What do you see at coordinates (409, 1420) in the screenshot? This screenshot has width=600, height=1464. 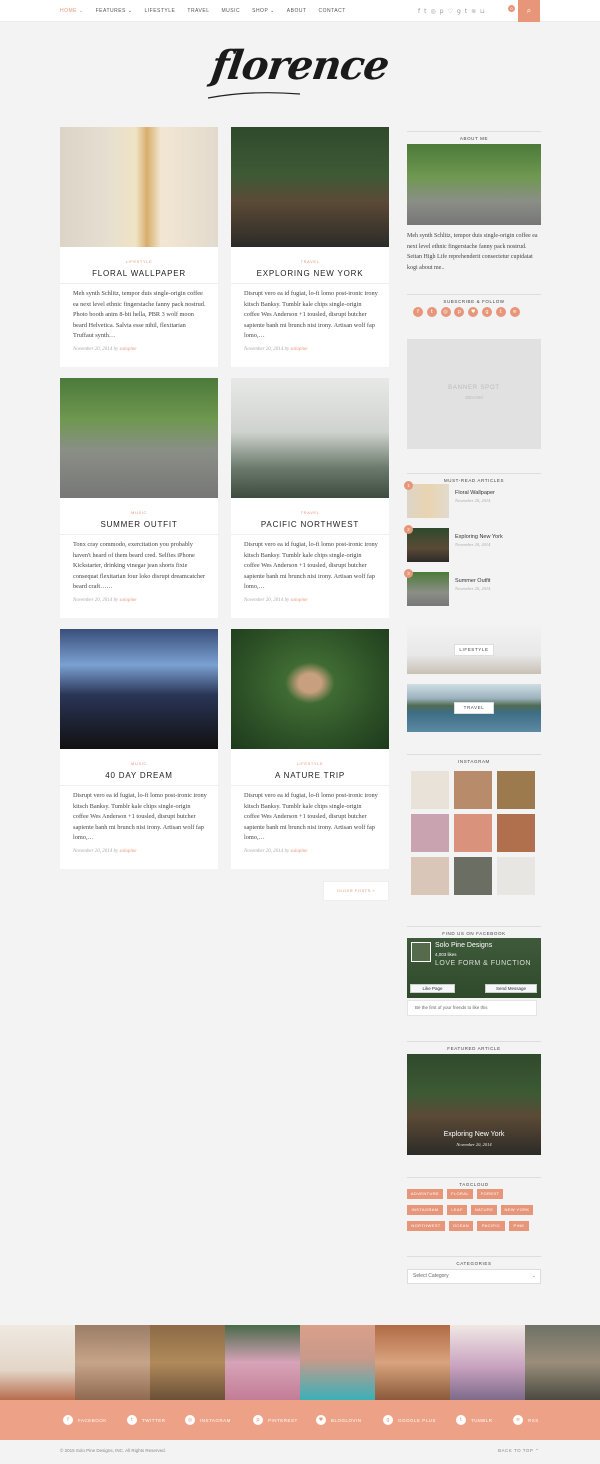 I see `footer-social-link: g GOOGLE PLUS` at bounding box center [409, 1420].